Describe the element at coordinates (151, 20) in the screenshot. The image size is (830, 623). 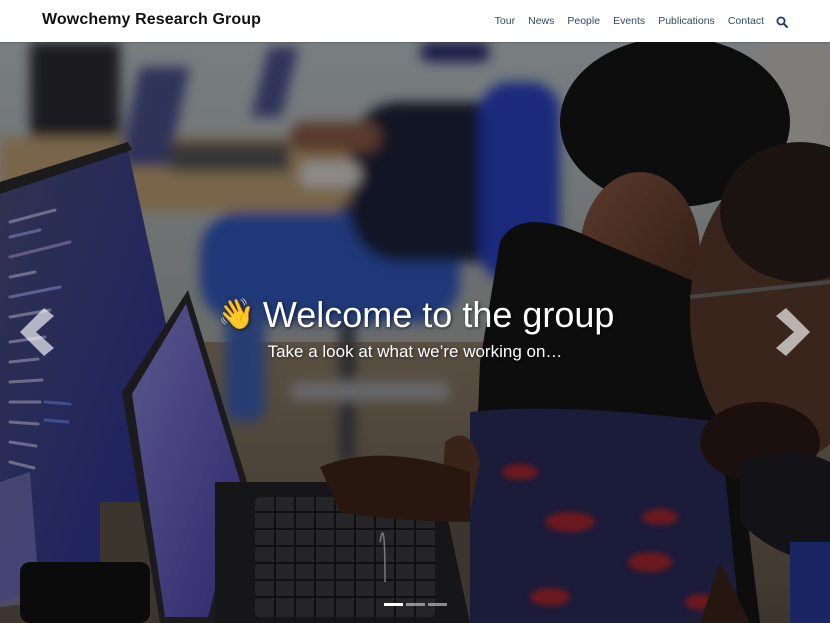
I see `site-brand: Wowchemy Research Group` at that location.